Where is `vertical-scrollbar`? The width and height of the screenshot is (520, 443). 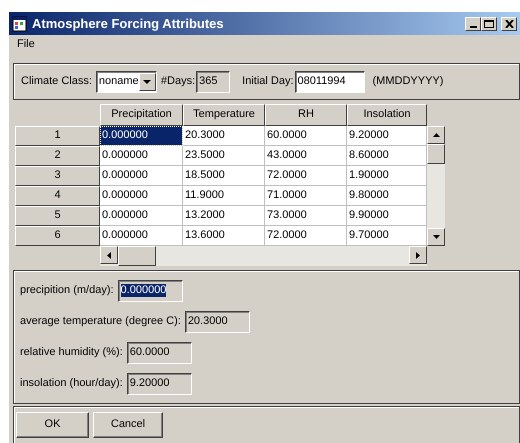
vertical-scrollbar is located at coordinates (436, 186).